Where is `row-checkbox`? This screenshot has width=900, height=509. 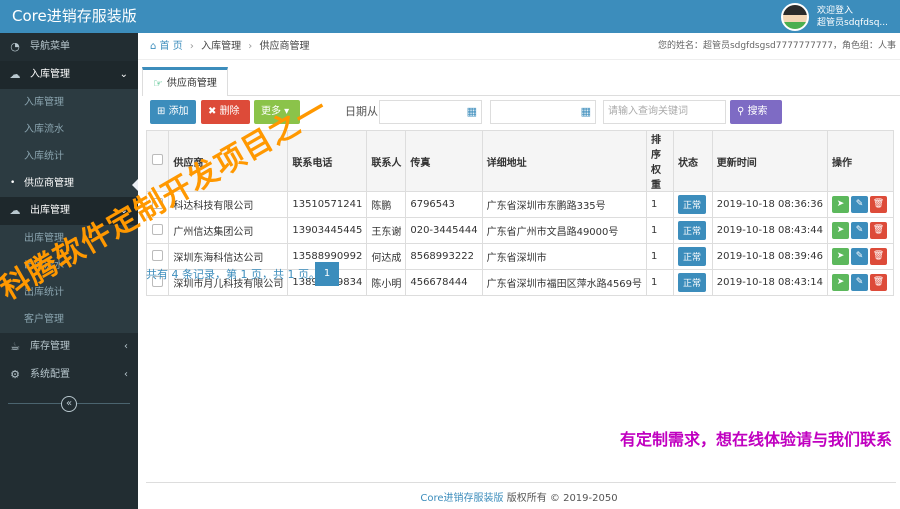
row-checkbox is located at coordinates (158, 255).